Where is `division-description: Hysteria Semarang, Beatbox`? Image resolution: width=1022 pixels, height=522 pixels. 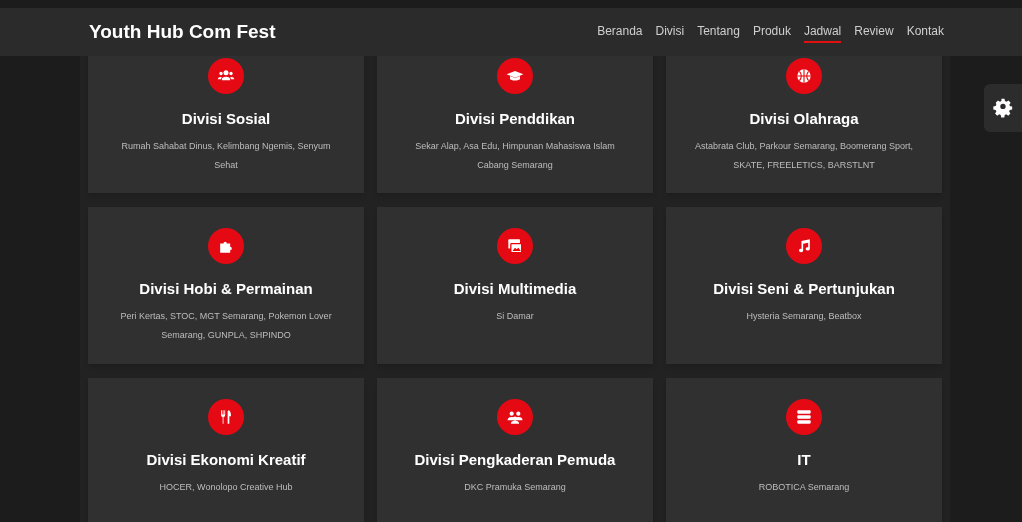
division-description: Hysteria Semarang, Beatbox is located at coordinates (804, 316).